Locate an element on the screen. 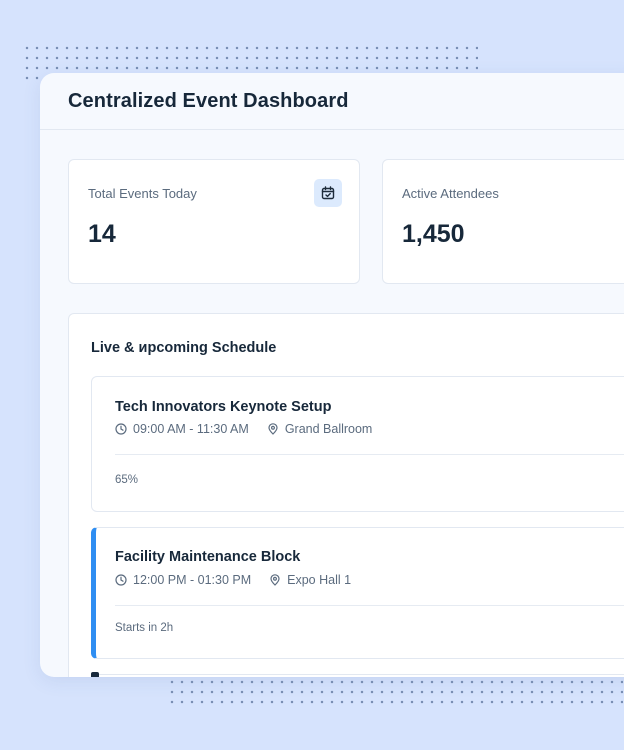 The width and height of the screenshot is (624, 750). calendar-check-icon is located at coordinates (328, 193).